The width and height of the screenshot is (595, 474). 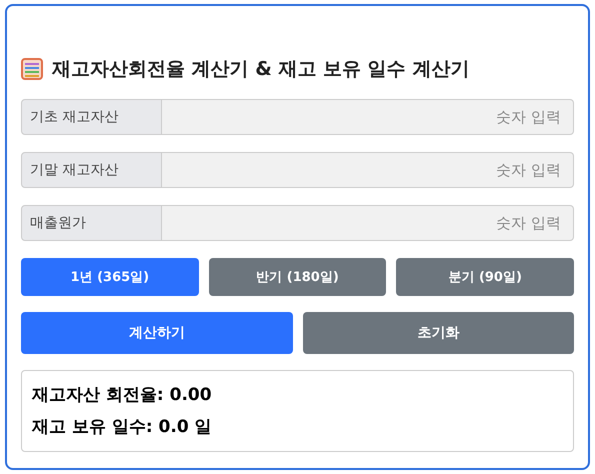 I want to click on result-text: 재고 보유 일수: 0.0 일, so click(x=122, y=427).